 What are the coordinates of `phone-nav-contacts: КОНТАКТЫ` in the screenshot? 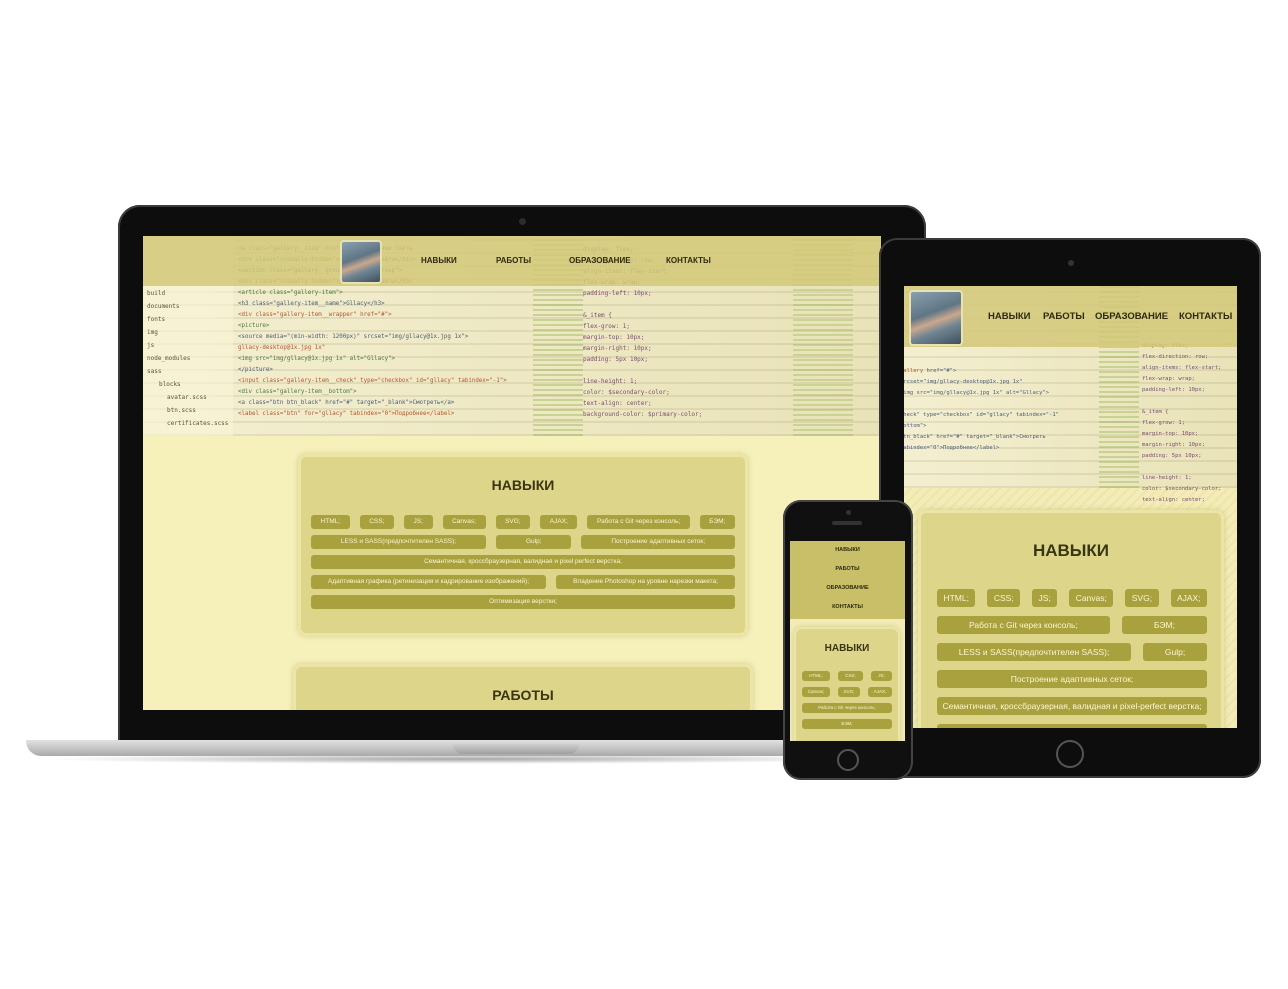 It's located at (847, 607).